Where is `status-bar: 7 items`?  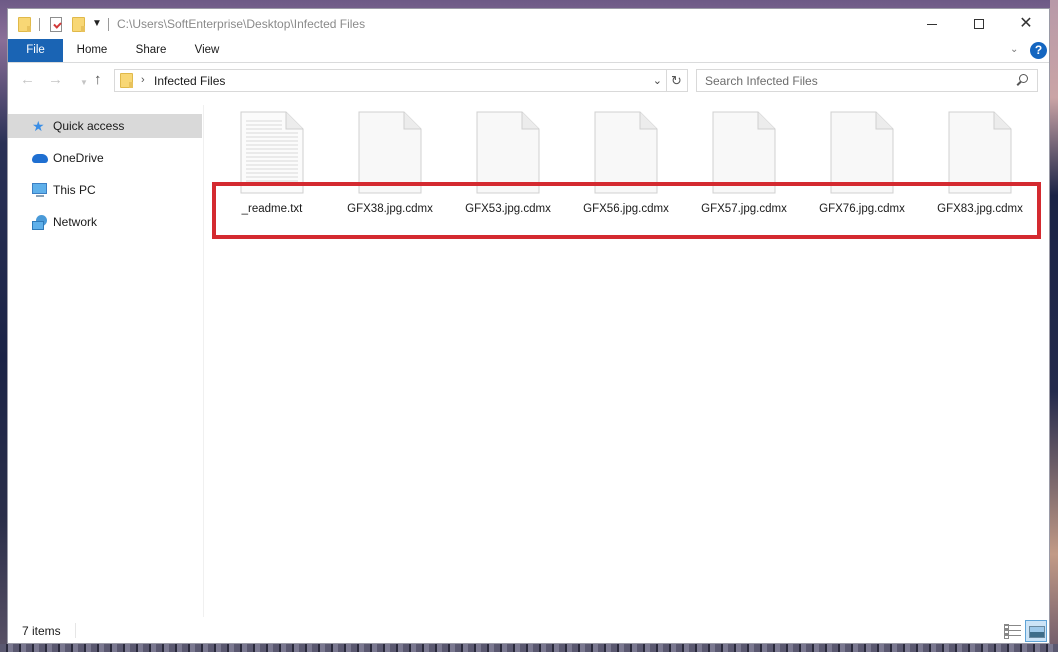 status-bar: 7 items is located at coordinates (528, 631).